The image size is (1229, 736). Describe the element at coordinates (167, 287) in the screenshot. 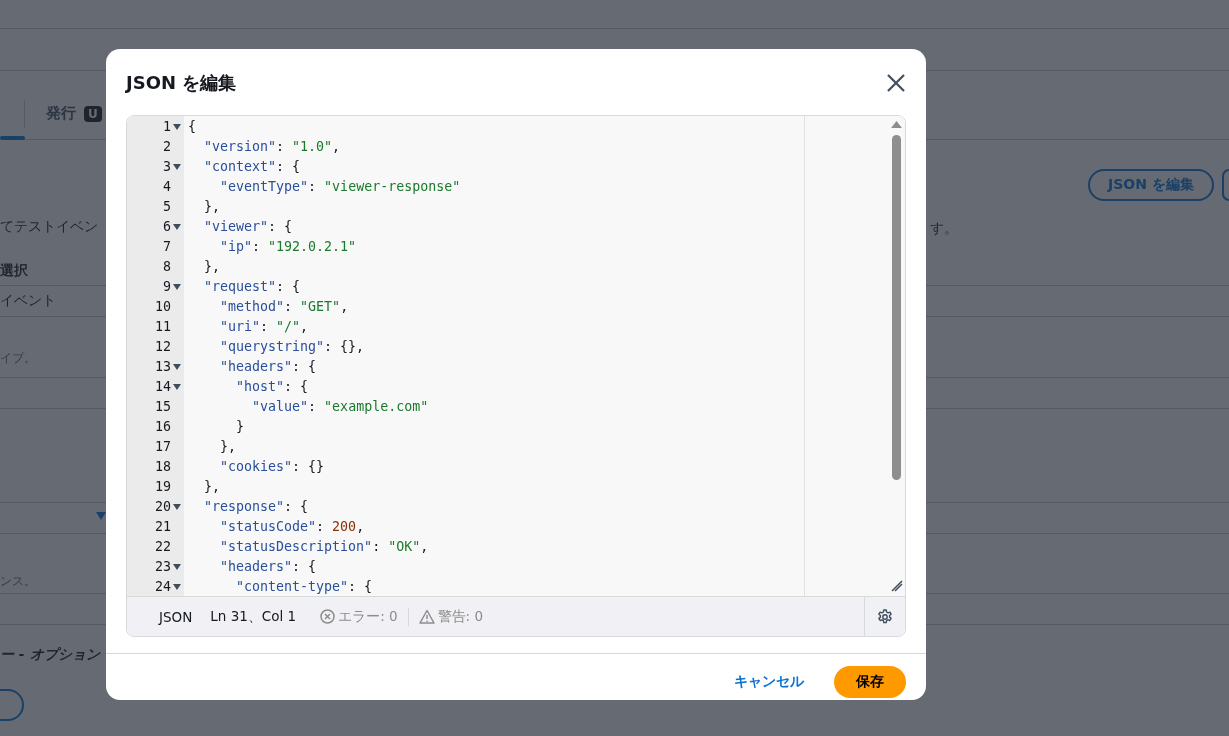

I see `line-number: 9` at that location.